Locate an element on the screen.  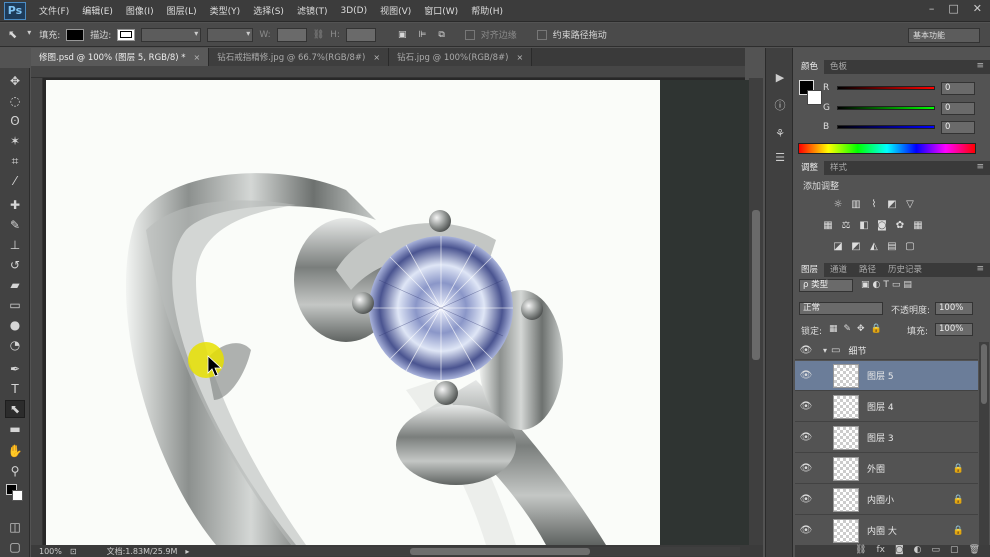
invert-icon: ◪ is located at coordinates (838, 246).